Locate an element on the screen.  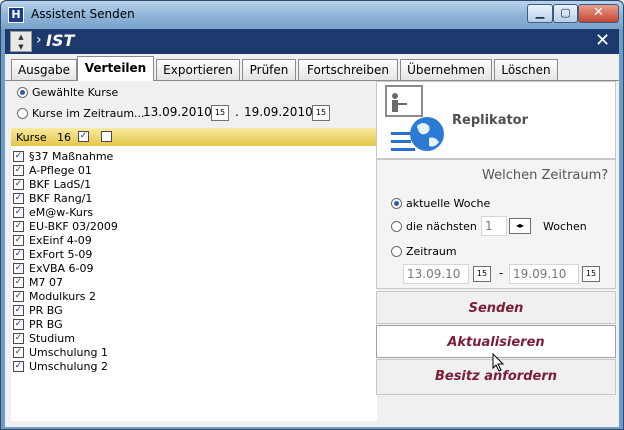
radio-courses-range is located at coordinates (22, 113).